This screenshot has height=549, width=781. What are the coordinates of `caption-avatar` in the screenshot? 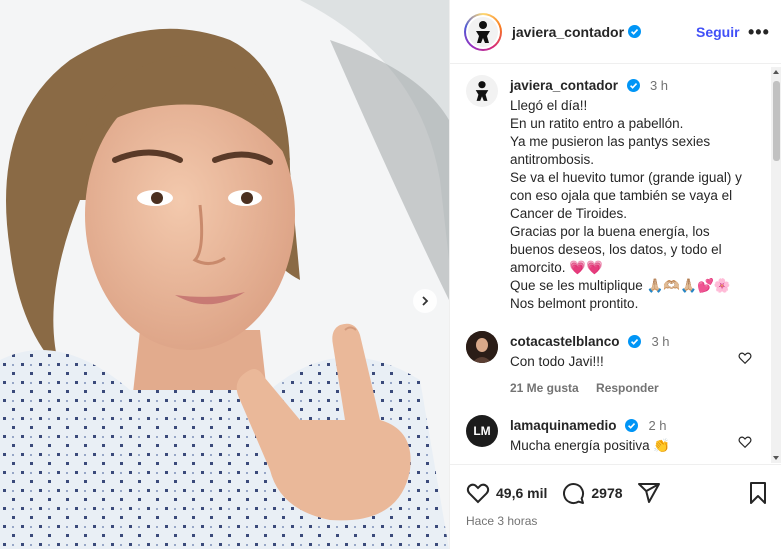 It's located at (482, 91).